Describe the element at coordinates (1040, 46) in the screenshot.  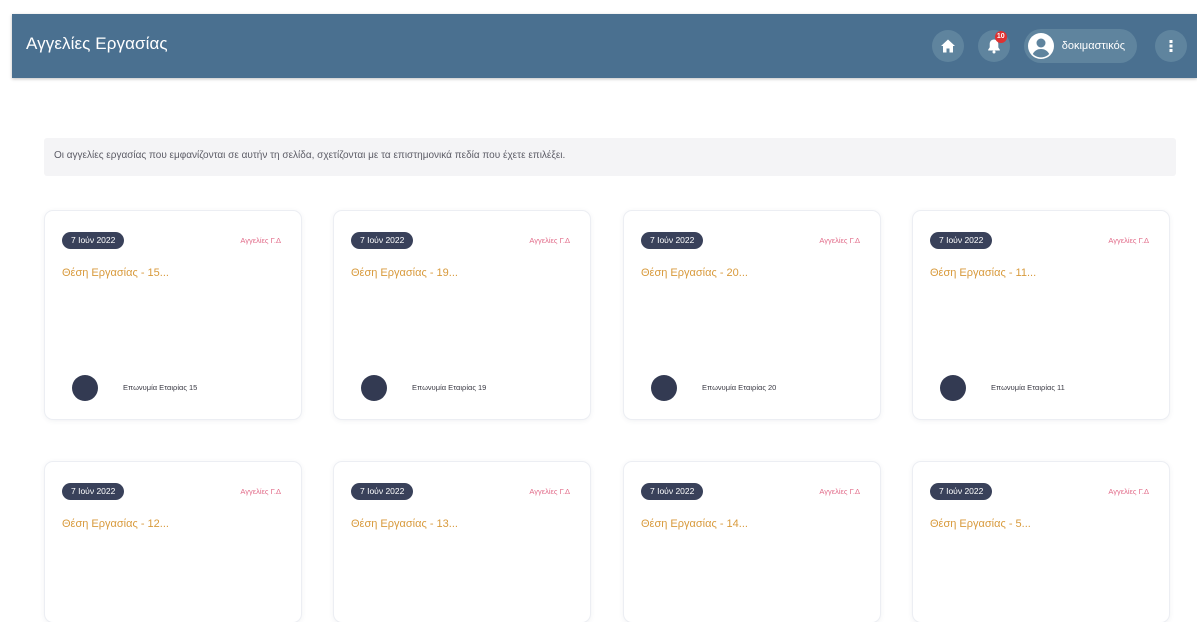
I see `user-circle-icon` at that location.